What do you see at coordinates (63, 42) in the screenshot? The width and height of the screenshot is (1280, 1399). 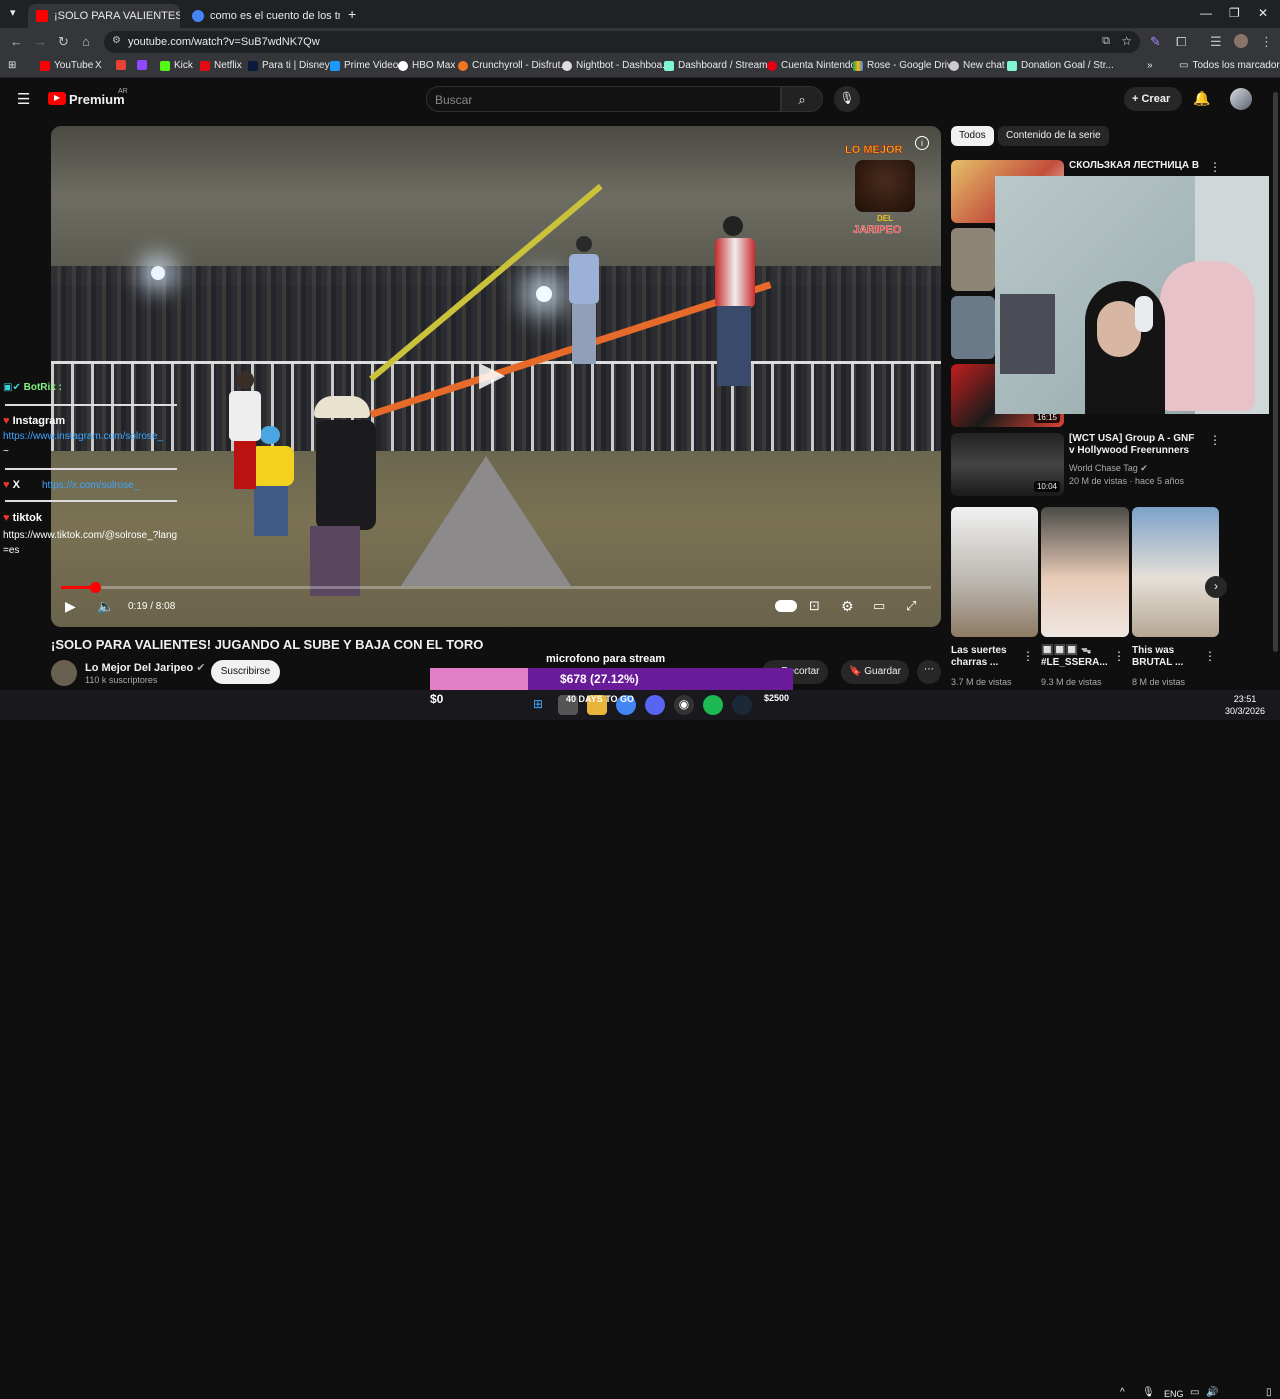 I see `reload-icon: ↻` at bounding box center [63, 42].